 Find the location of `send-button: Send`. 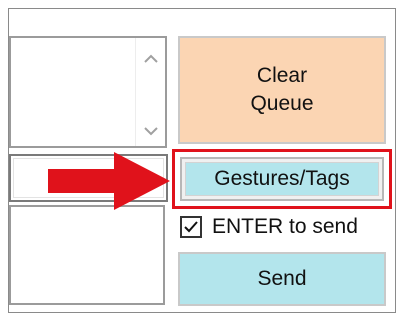

send-button: Send is located at coordinates (282, 279).